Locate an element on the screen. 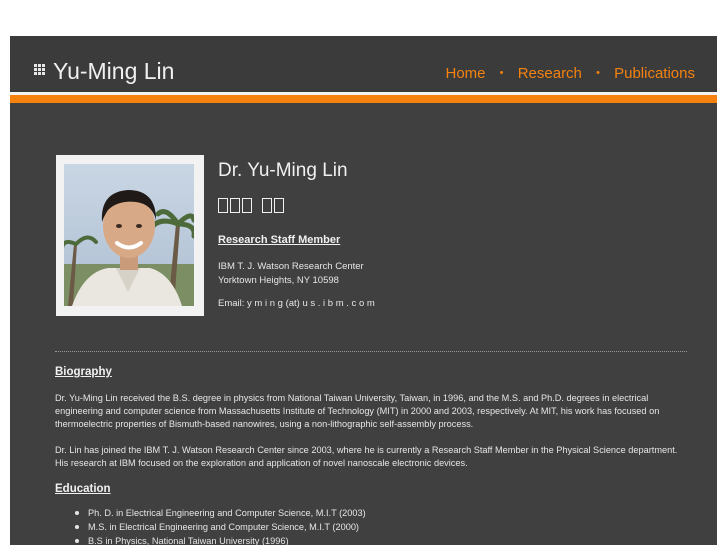  portrait-photo is located at coordinates (129, 235).